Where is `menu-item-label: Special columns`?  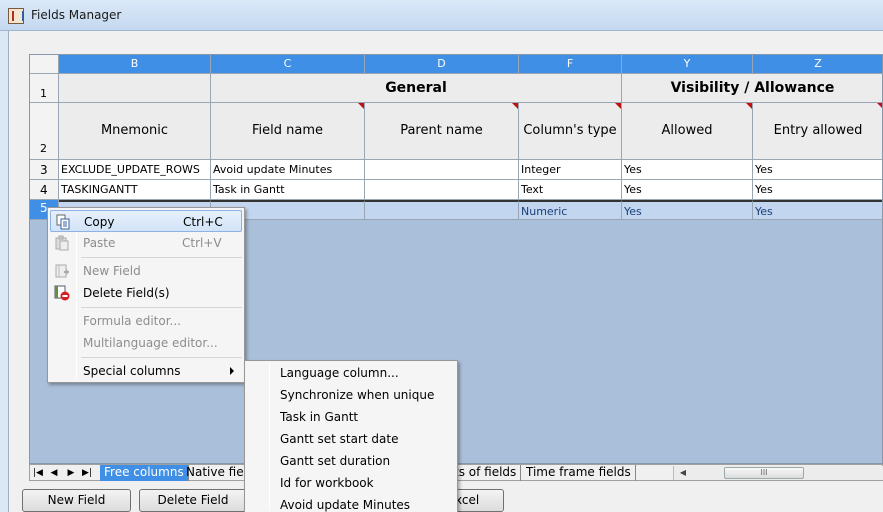
menu-item-label: Special columns is located at coordinates (132, 371).